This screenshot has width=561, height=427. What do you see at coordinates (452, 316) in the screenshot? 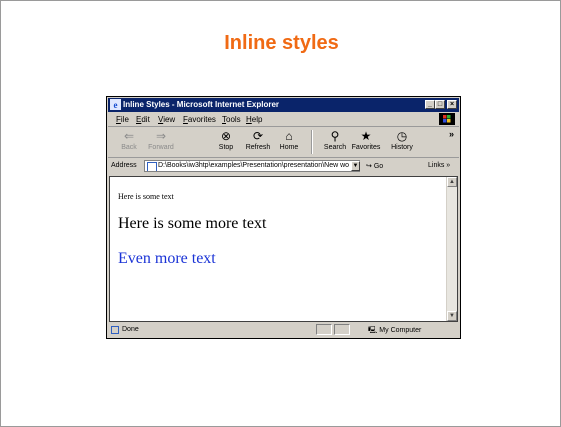
I see `scroll-down-button: ▼` at bounding box center [452, 316].